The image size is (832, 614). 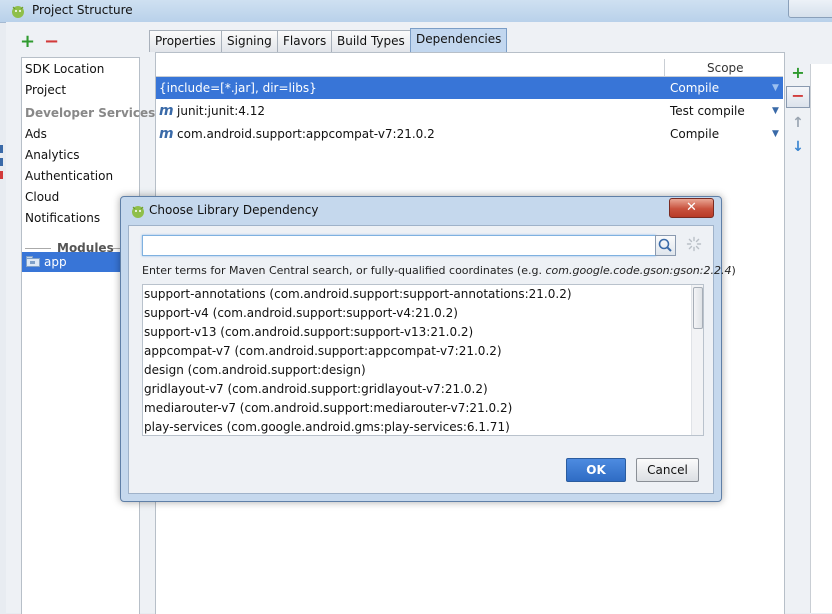 What do you see at coordinates (707, 111) in the screenshot?
I see `dependency-scope: Test compile` at bounding box center [707, 111].